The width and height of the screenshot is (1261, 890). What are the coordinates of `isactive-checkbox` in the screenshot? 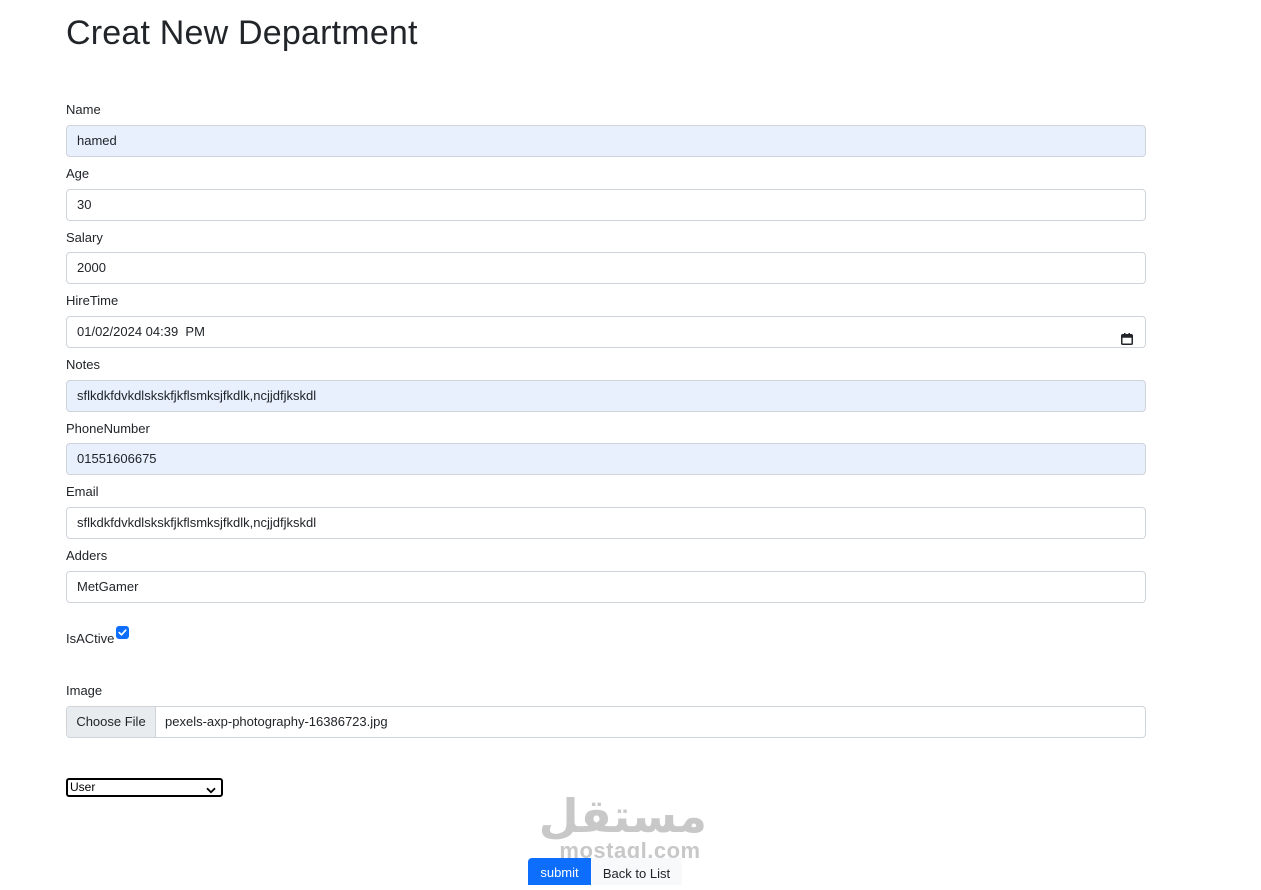 It's located at (122, 632).